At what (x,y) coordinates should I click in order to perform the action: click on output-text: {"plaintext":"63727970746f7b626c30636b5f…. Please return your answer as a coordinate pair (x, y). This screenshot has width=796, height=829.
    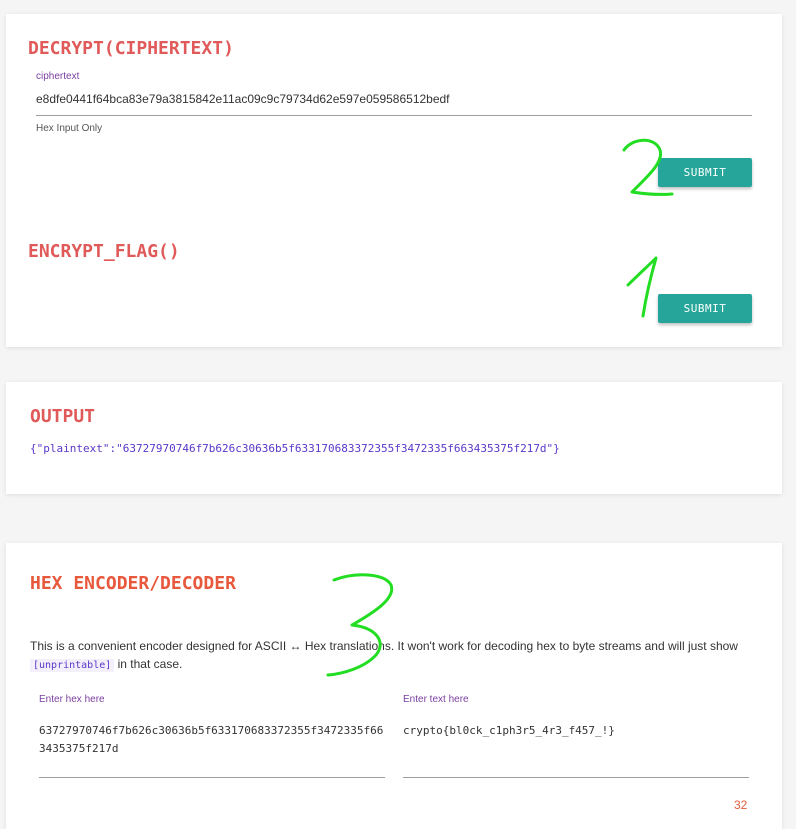
    Looking at the image, I should click on (295, 448).